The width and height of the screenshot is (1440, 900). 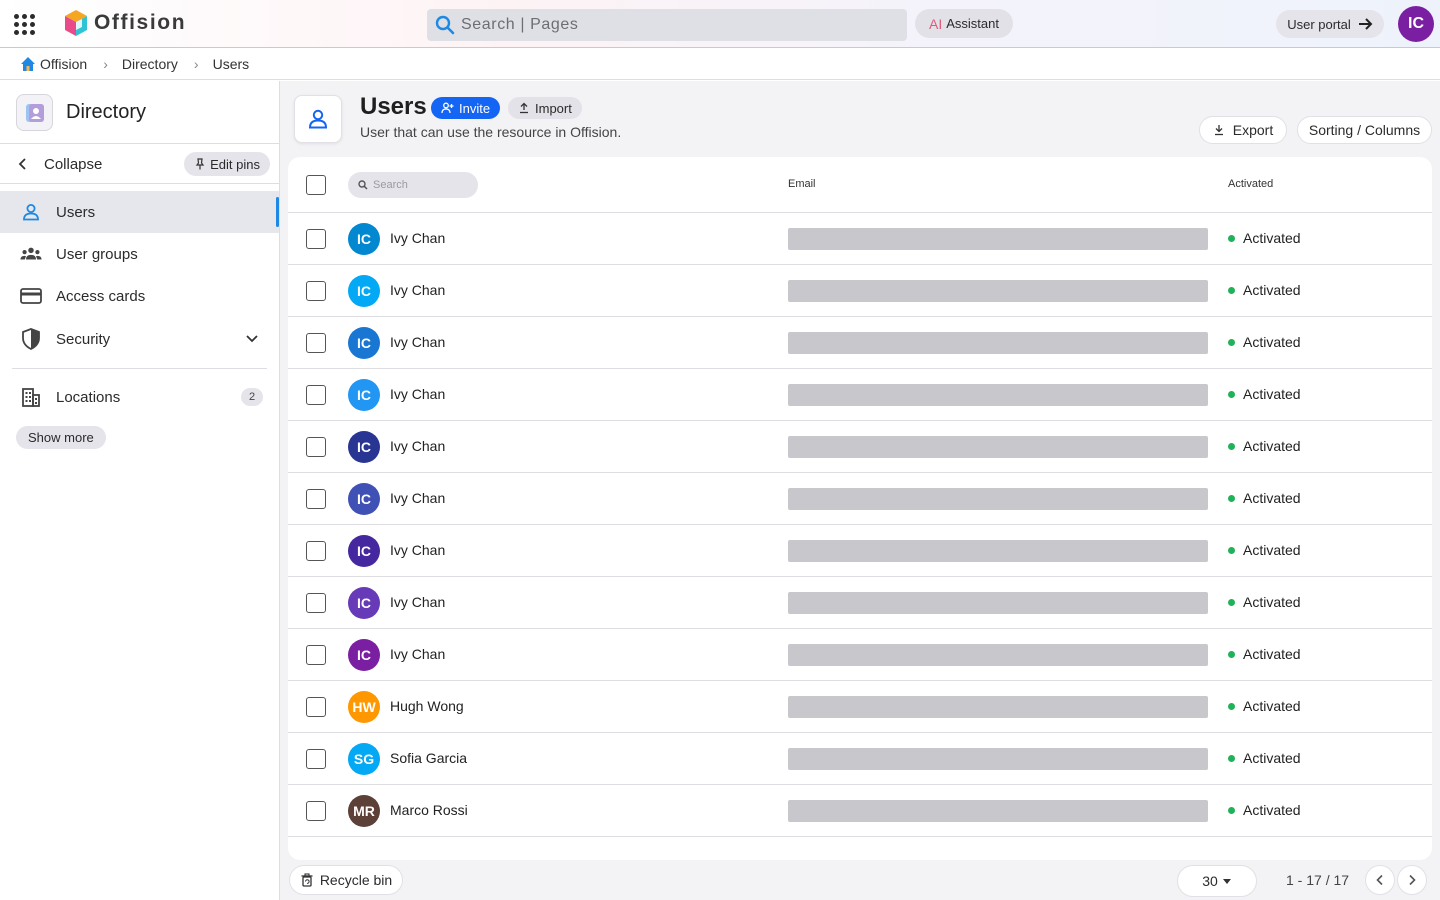 I want to click on column-header-email: Email, so click(x=802, y=184).